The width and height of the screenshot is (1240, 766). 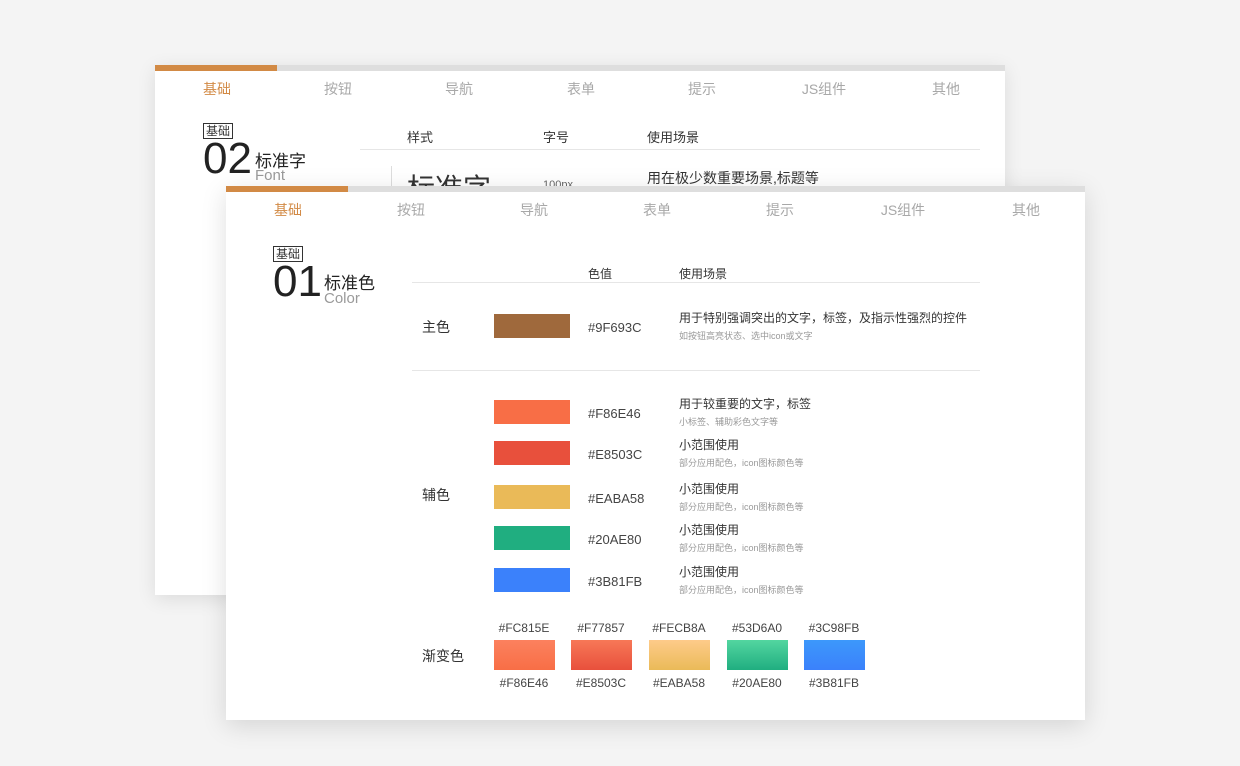 What do you see at coordinates (615, 327) in the screenshot?
I see `primary-color-hex: #9F693C` at bounding box center [615, 327].